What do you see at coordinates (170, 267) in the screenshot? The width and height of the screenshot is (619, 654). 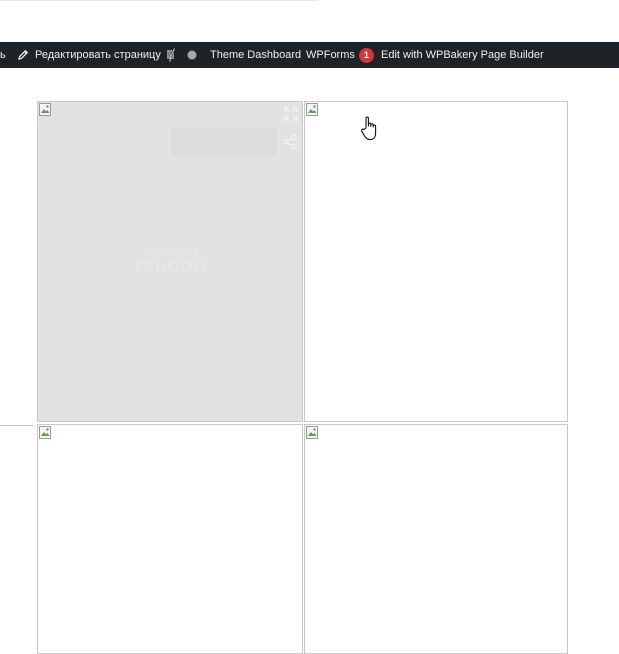 I see `watermark-text: TANDOO` at bounding box center [170, 267].